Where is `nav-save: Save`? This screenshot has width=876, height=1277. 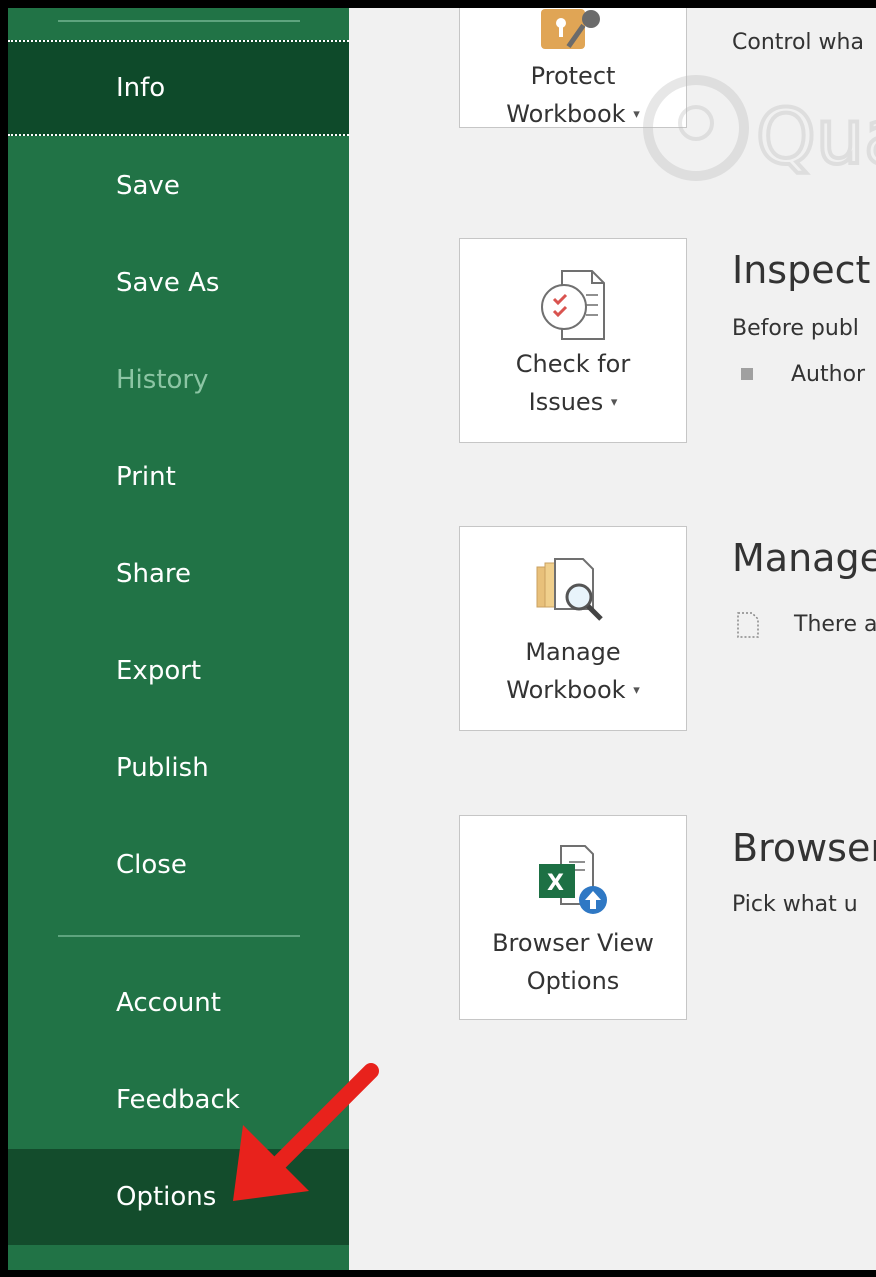
nav-save: Save is located at coordinates (178, 186).